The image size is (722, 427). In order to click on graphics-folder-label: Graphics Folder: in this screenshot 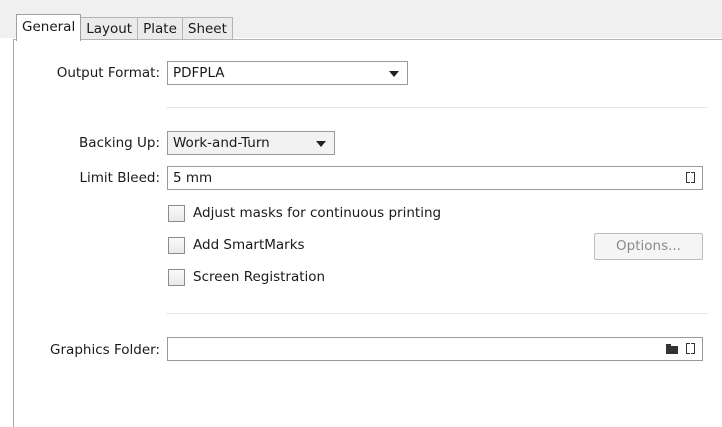, I will do `click(105, 350)`.